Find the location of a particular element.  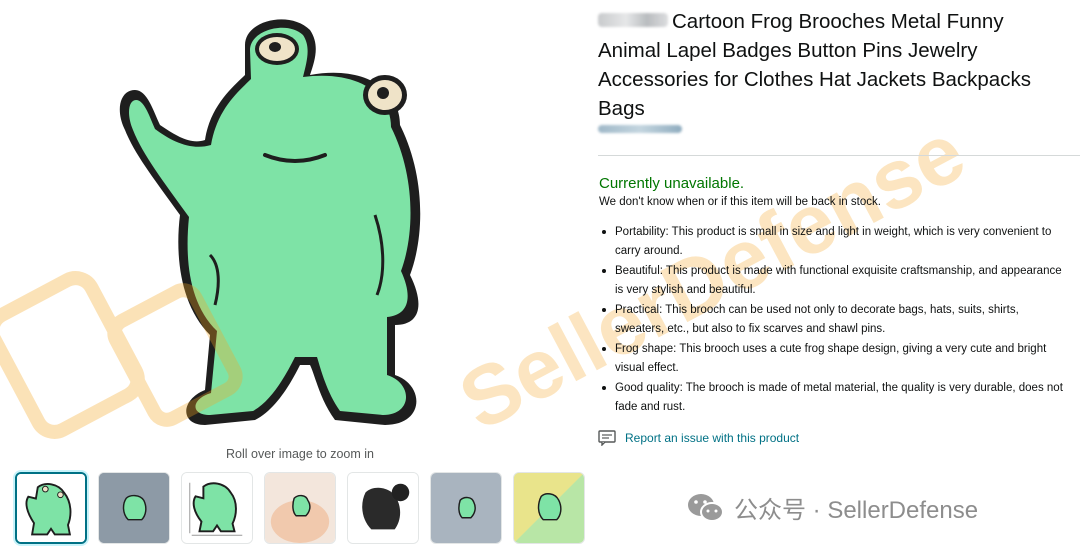

report-issue-label: Report an issue with this product is located at coordinates (712, 438).